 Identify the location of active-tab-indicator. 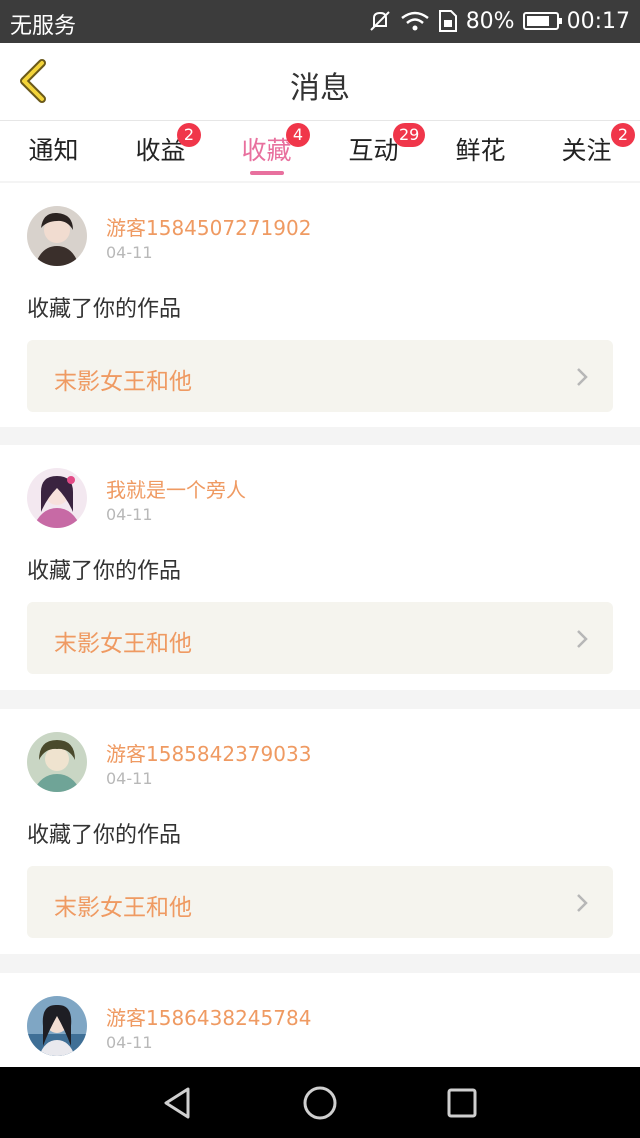
(266, 173).